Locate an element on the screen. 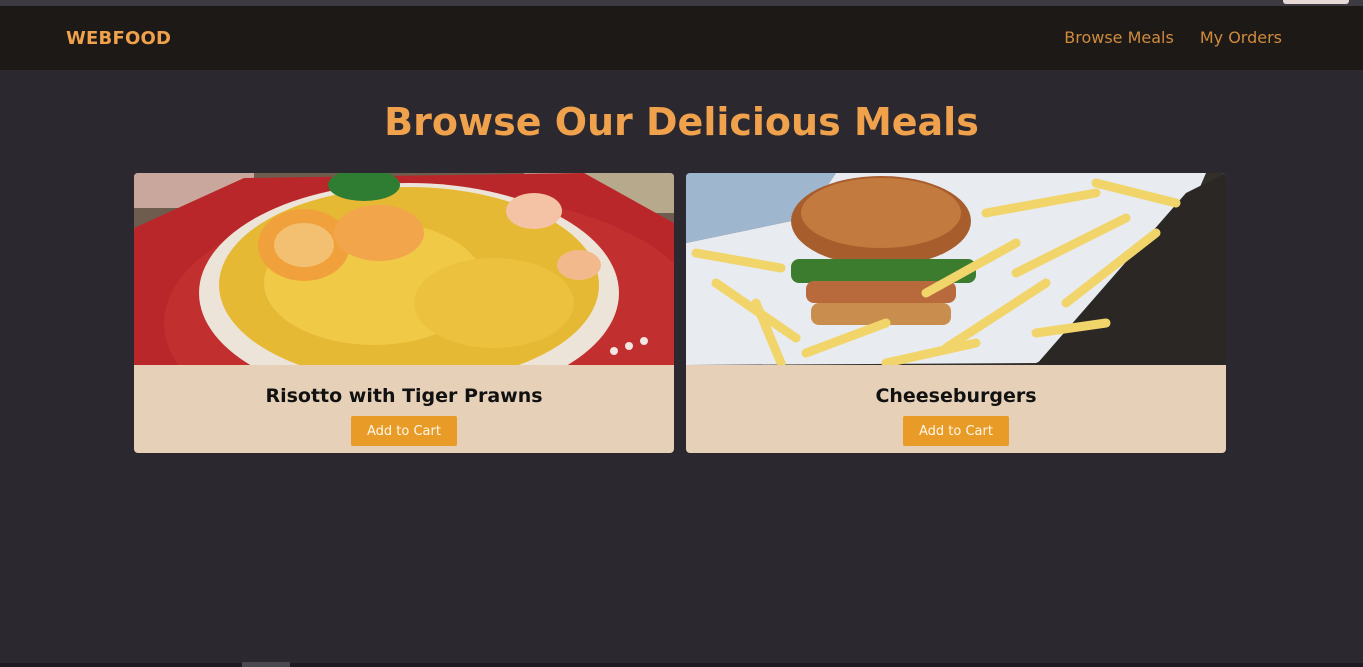 This screenshot has height=667, width=1363. meal-name: Risotto with Tiger Prawns is located at coordinates (404, 396).